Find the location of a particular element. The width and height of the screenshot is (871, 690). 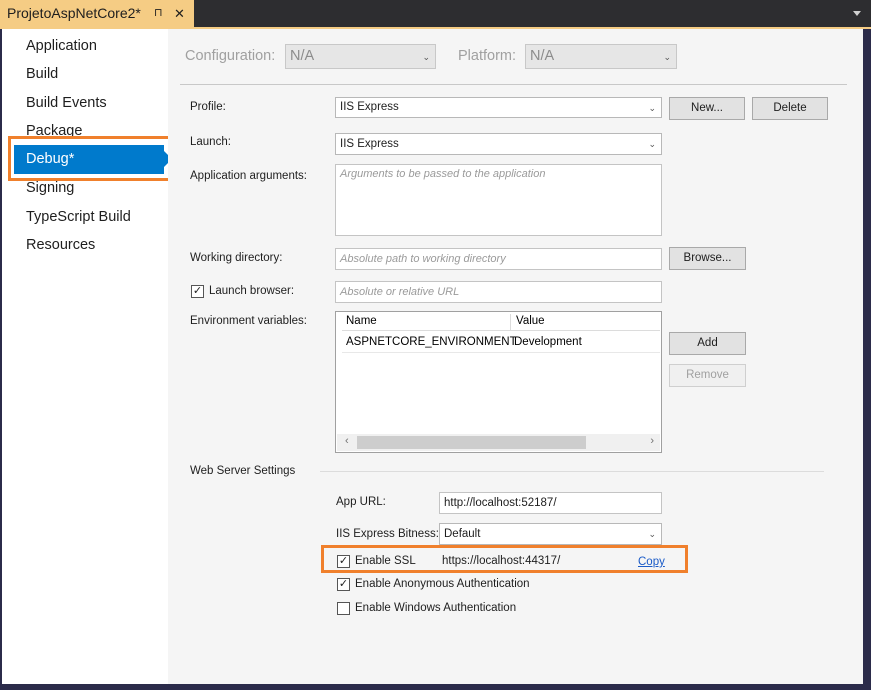

ssl-url-text: https://localhost:44317/ is located at coordinates (501, 561).